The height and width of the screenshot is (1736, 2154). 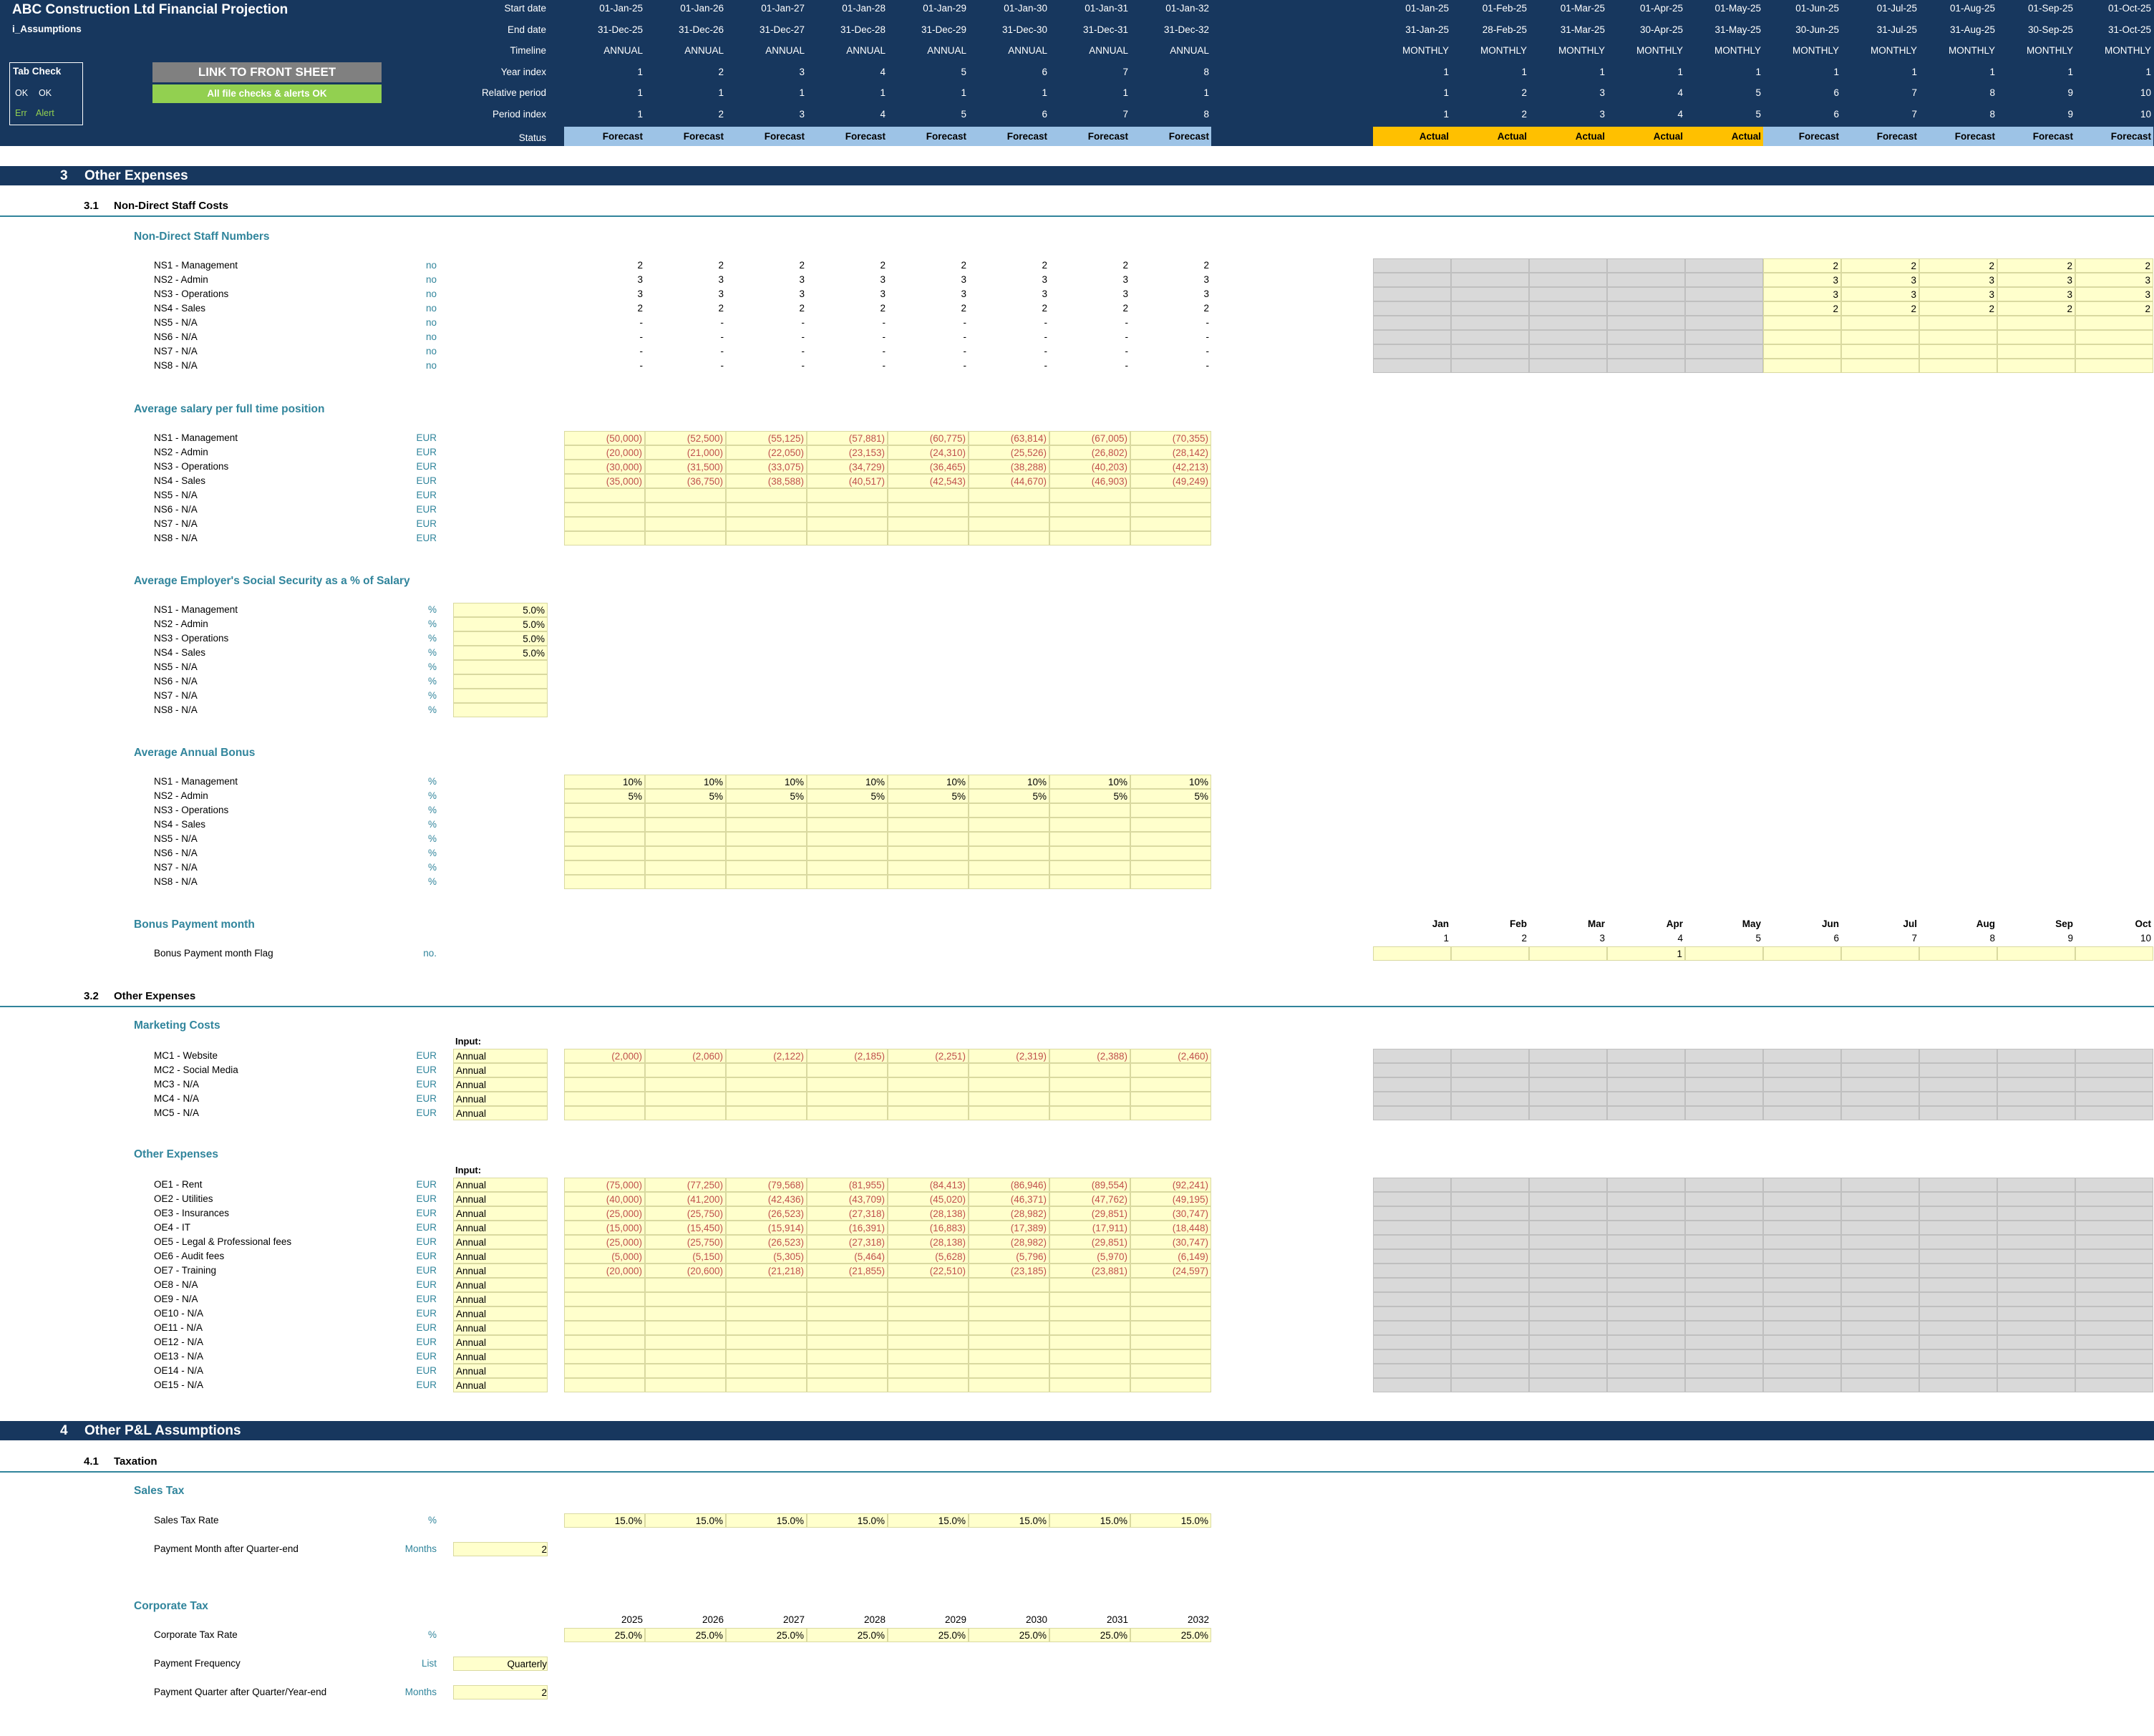 What do you see at coordinates (1089, 1271) in the screenshot?
I see `input-cell: (23,881)` at bounding box center [1089, 1271].